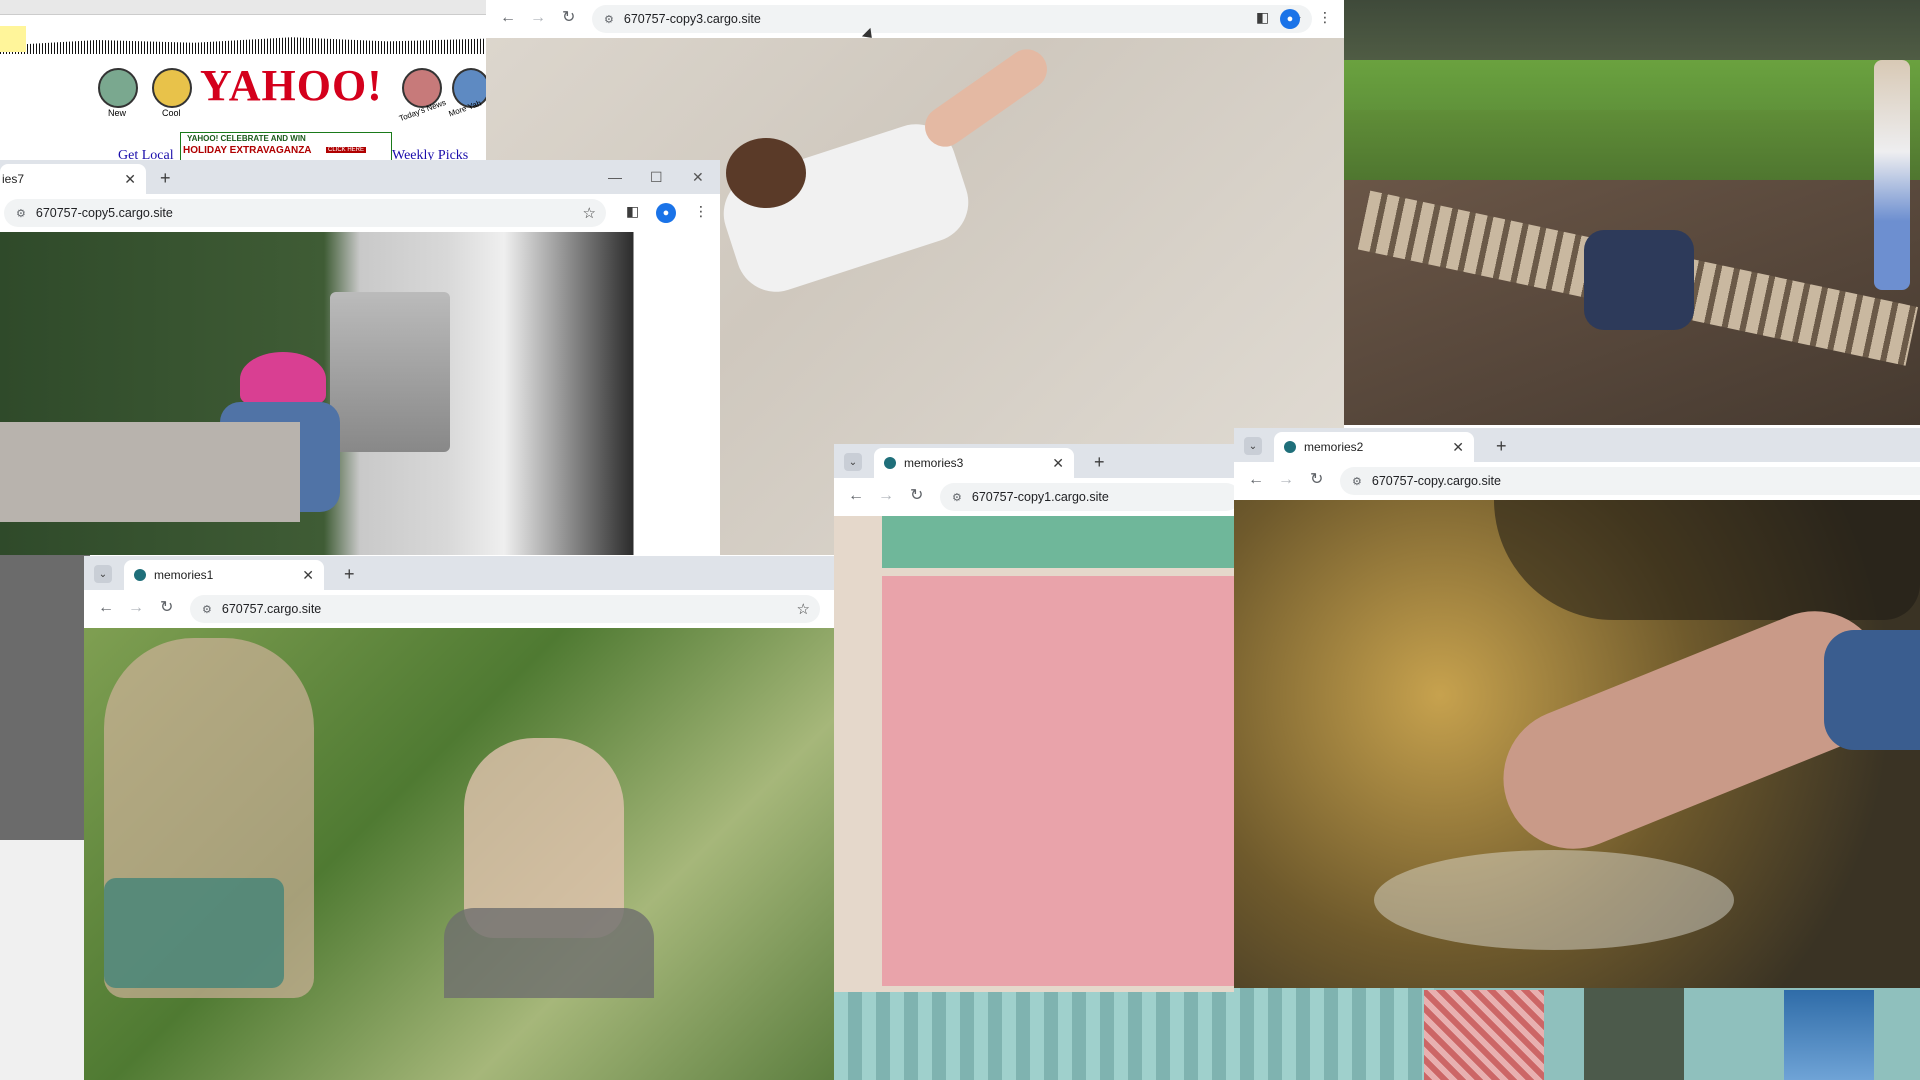  I want to click on tab-copy5: ies7 ✕, so click(73, 179).